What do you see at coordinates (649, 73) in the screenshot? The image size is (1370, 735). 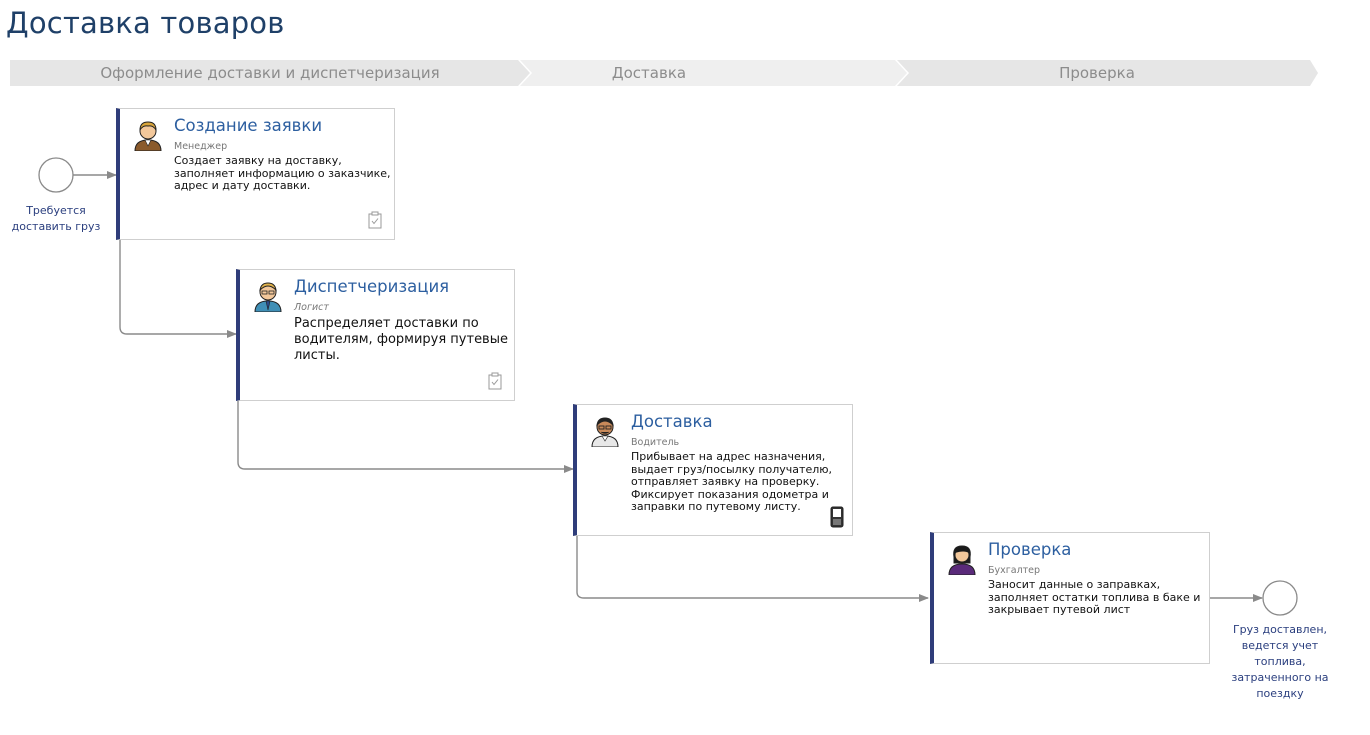 I see `phase-label-2: Доставка` at bounding box center [649, 73].